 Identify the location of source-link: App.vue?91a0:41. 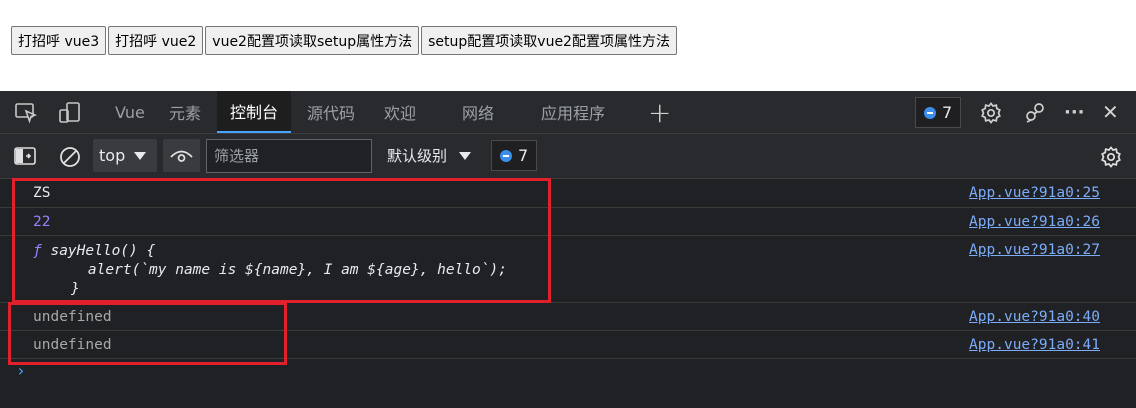
(1034, 345).